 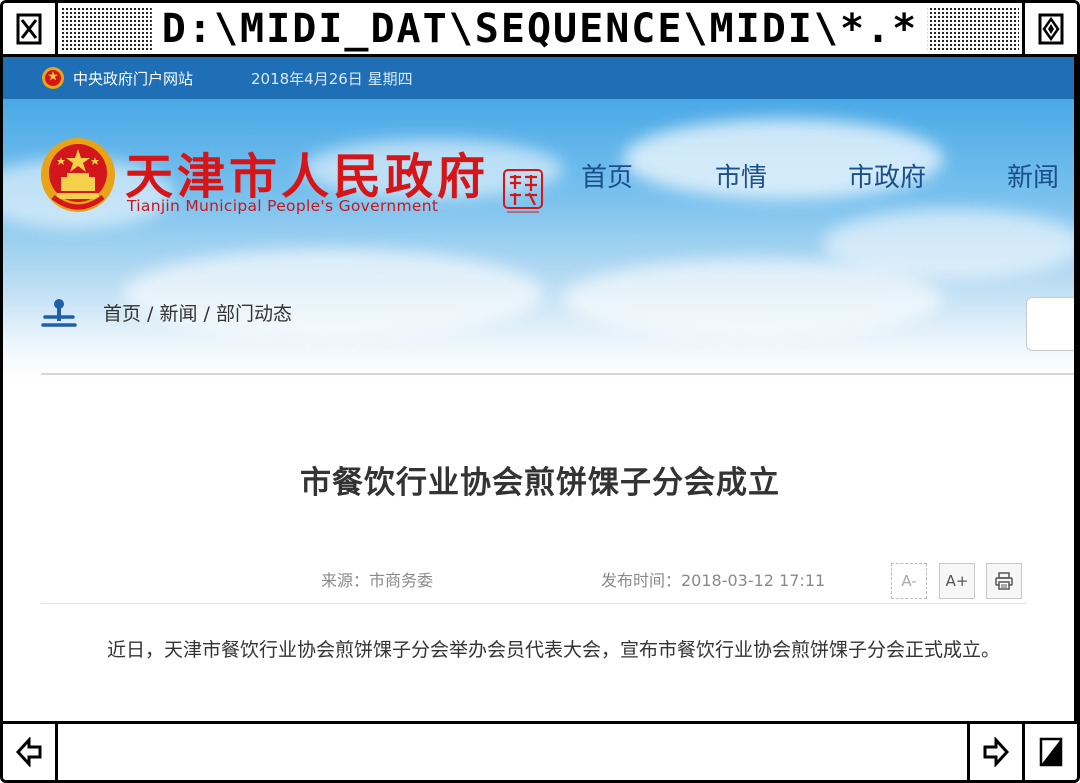 I want to click on arrow-right-icon, so click(x=996, y=752).